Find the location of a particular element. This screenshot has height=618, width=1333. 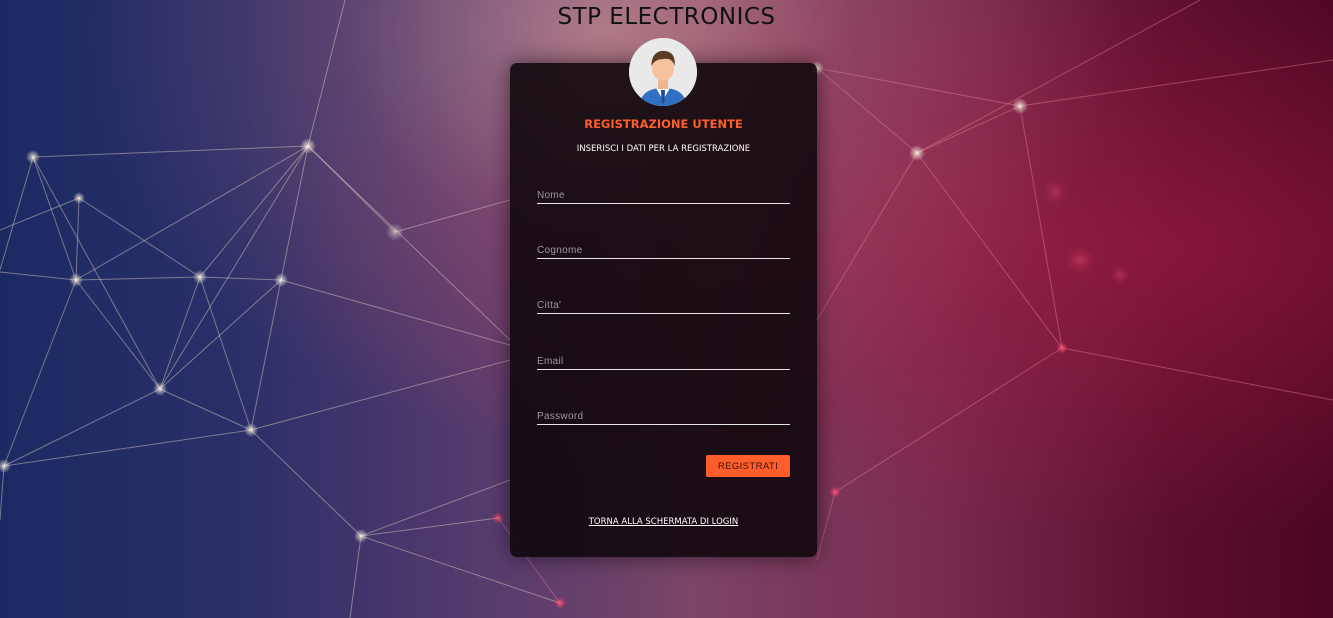

password-field is located at coordinates (663, 415).